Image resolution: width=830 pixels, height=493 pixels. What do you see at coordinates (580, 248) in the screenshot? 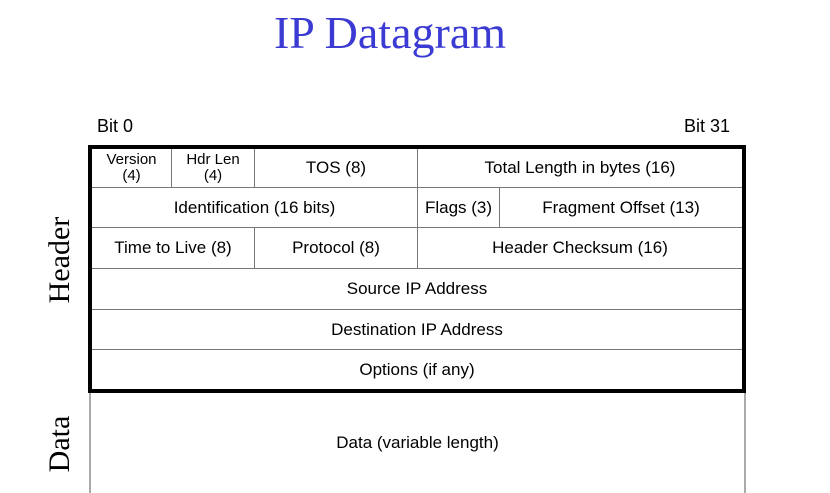
I see `header-checksum-field: Header Checksum (16)` at bounding box center [580, 248].